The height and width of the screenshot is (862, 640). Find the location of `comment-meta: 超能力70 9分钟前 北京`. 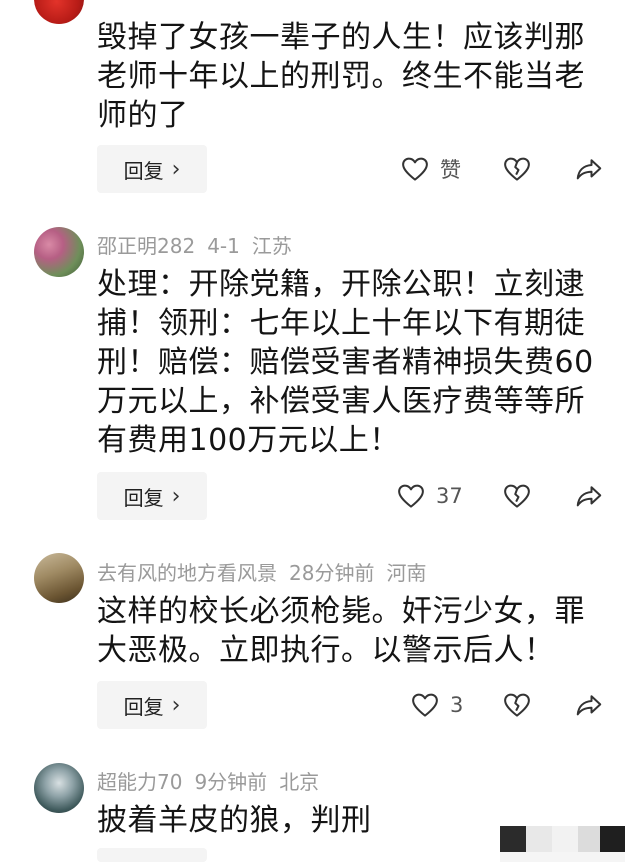

comment-meta: 超能力70 9分钟前 北京 is located at coordinates (214, 780).